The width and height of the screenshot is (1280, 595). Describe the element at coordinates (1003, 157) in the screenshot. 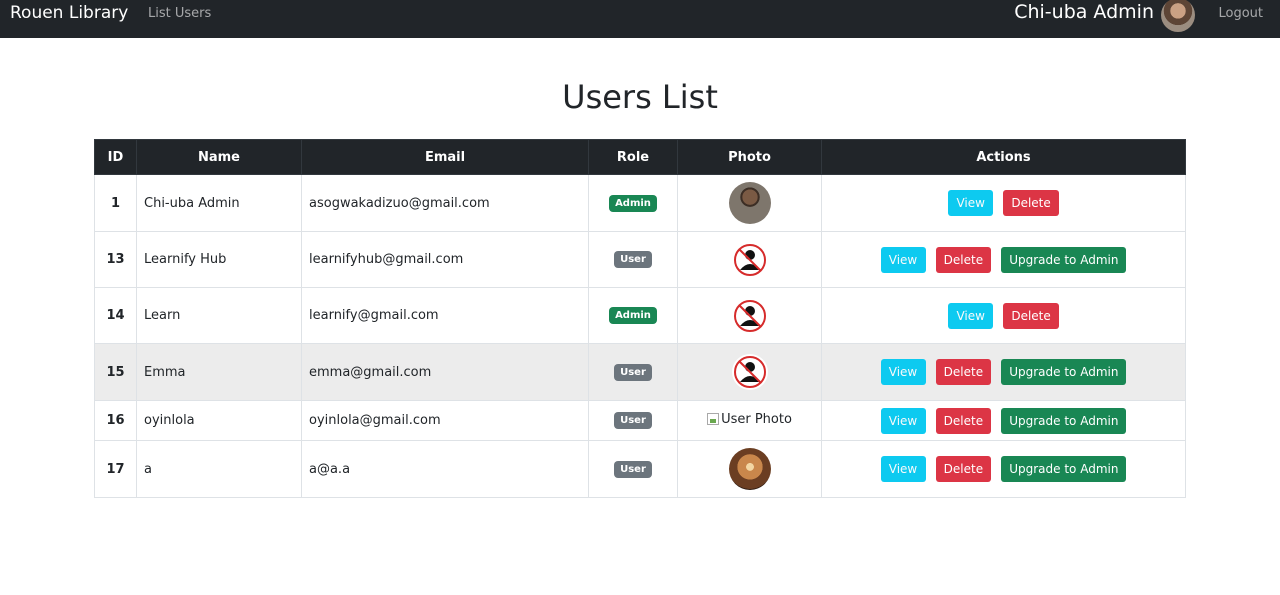

I see `column-header-actions: Actions` at that location.